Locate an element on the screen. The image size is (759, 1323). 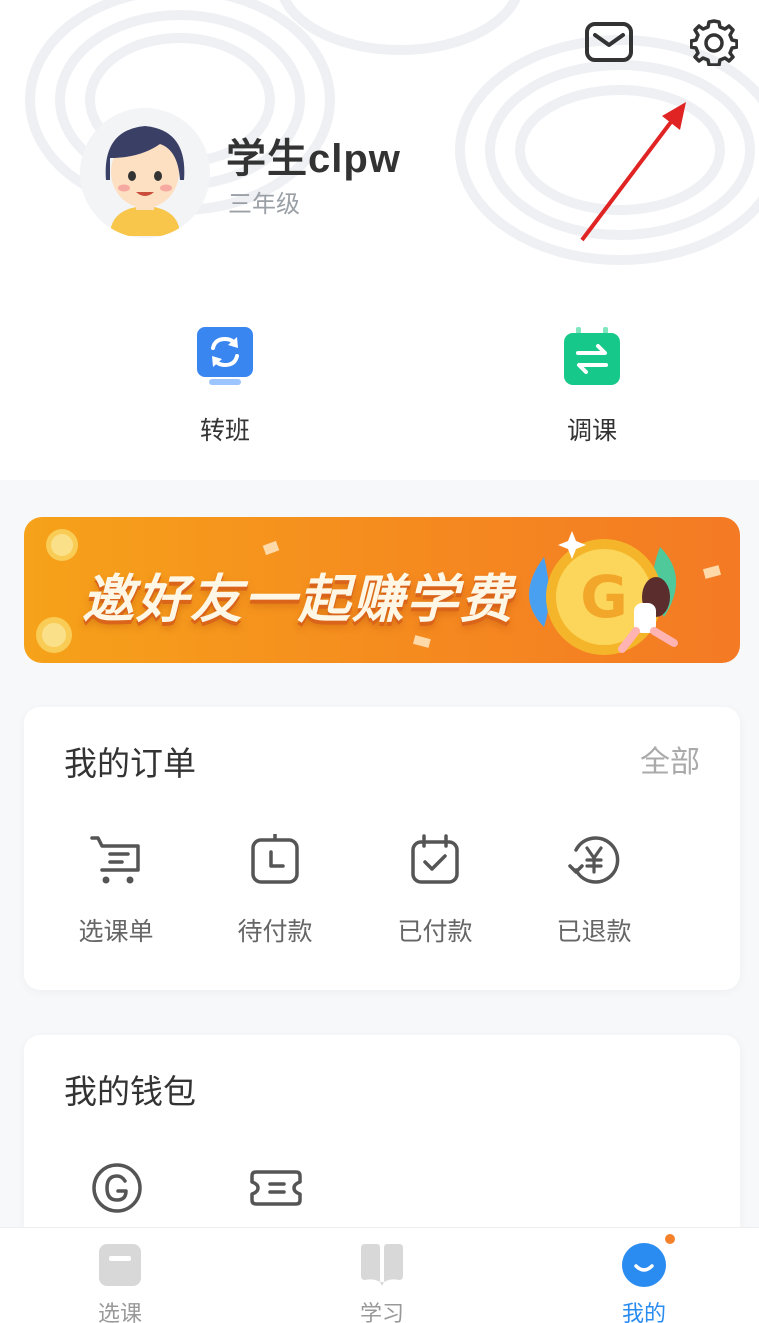
nav-mine: 我的 is located at coordinates (644, 1277).